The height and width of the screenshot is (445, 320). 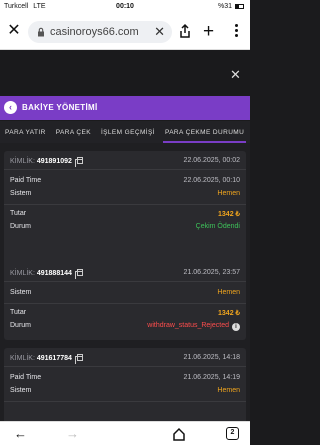 I want to click on browser-toolbar: ✕ casinoroys66.com ✕ +, so click(x=125, y=32).